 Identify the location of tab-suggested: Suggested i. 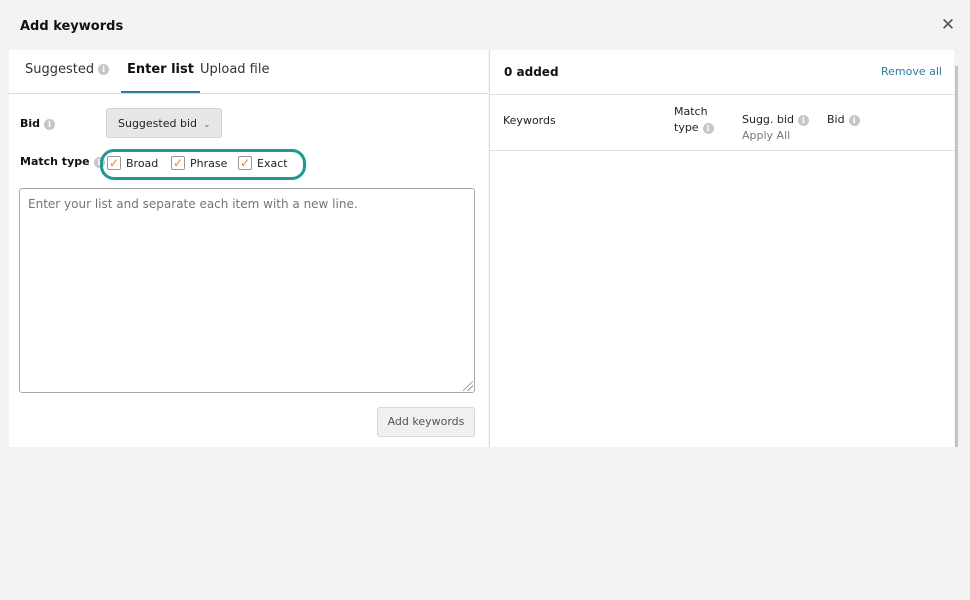
(67, 77).